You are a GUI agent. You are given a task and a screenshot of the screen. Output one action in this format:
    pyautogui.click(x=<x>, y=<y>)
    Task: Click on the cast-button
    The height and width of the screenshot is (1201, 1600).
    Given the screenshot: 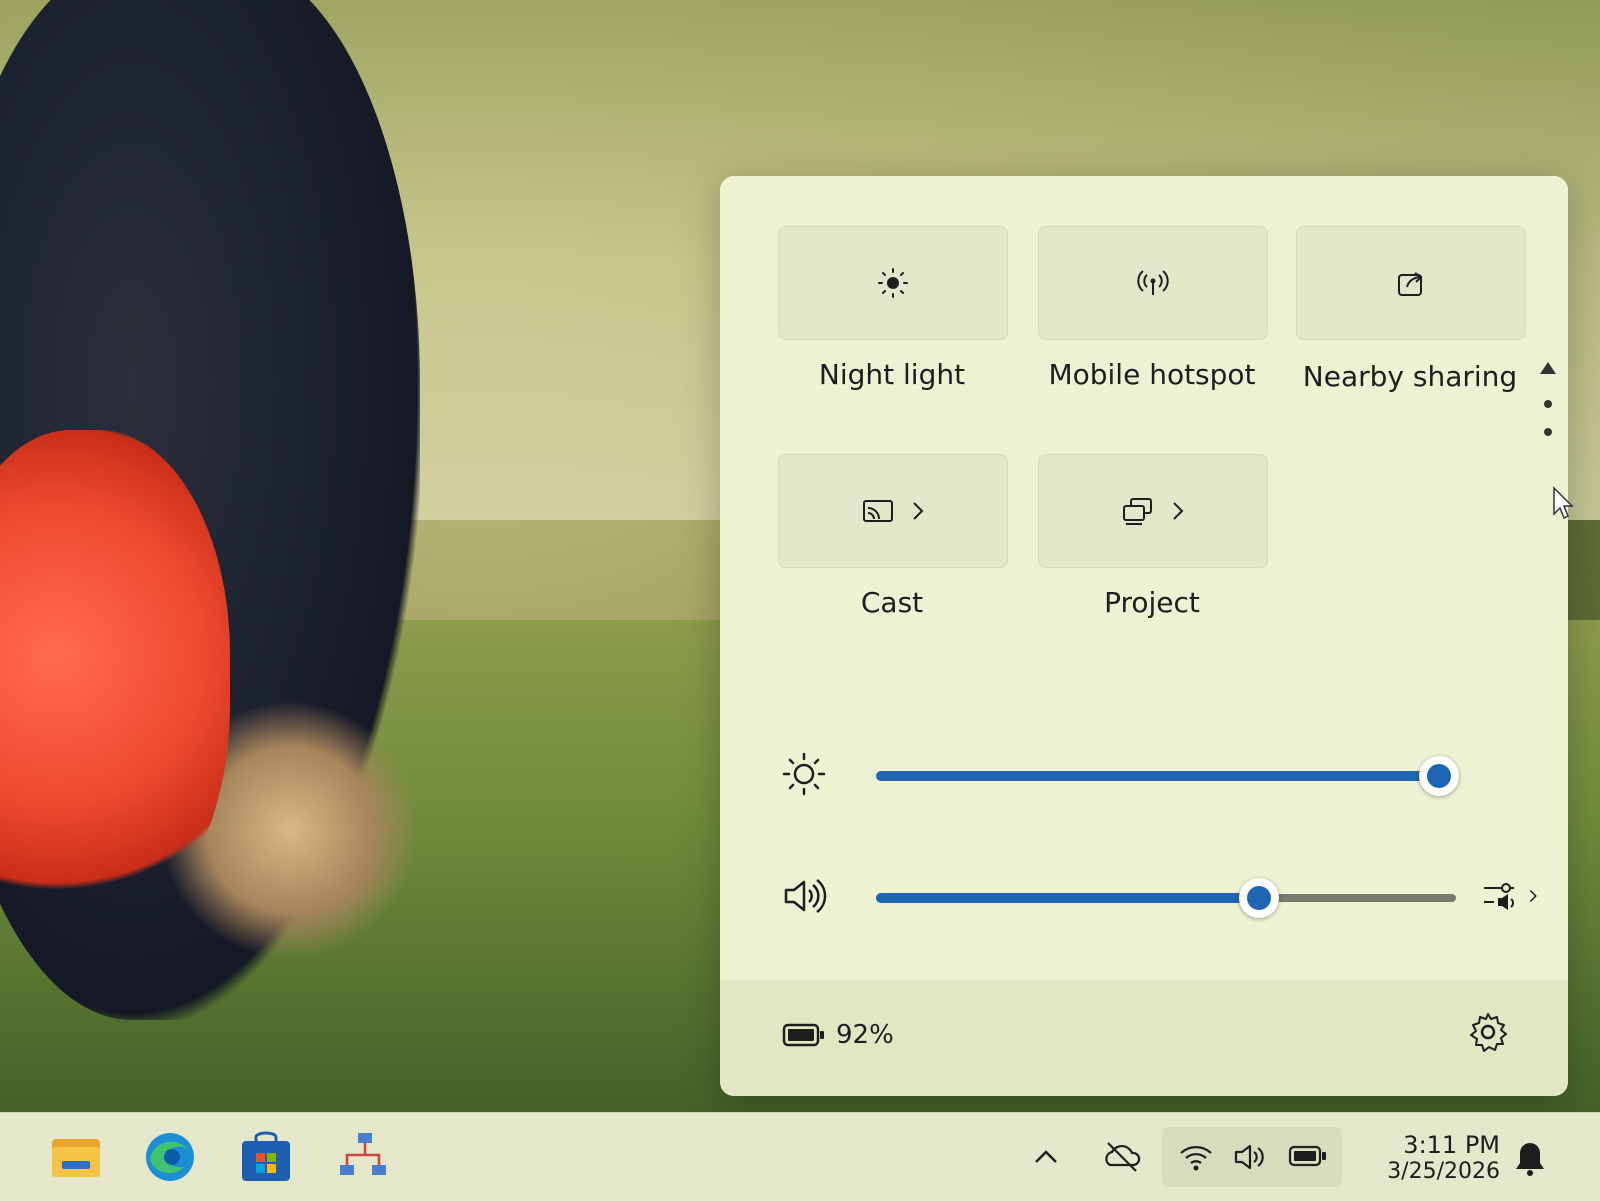 What is the action you would take?
    pyautogui.click(x=893, y=511)
    